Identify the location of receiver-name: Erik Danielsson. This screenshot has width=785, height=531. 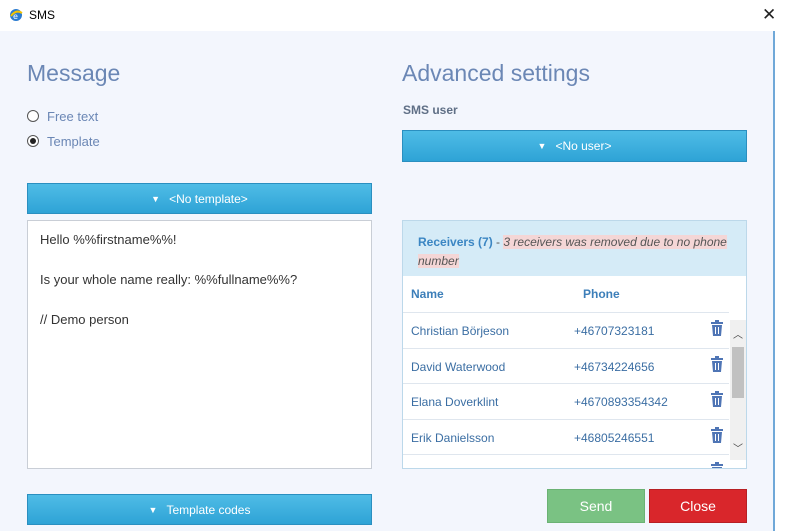
(453, 437).